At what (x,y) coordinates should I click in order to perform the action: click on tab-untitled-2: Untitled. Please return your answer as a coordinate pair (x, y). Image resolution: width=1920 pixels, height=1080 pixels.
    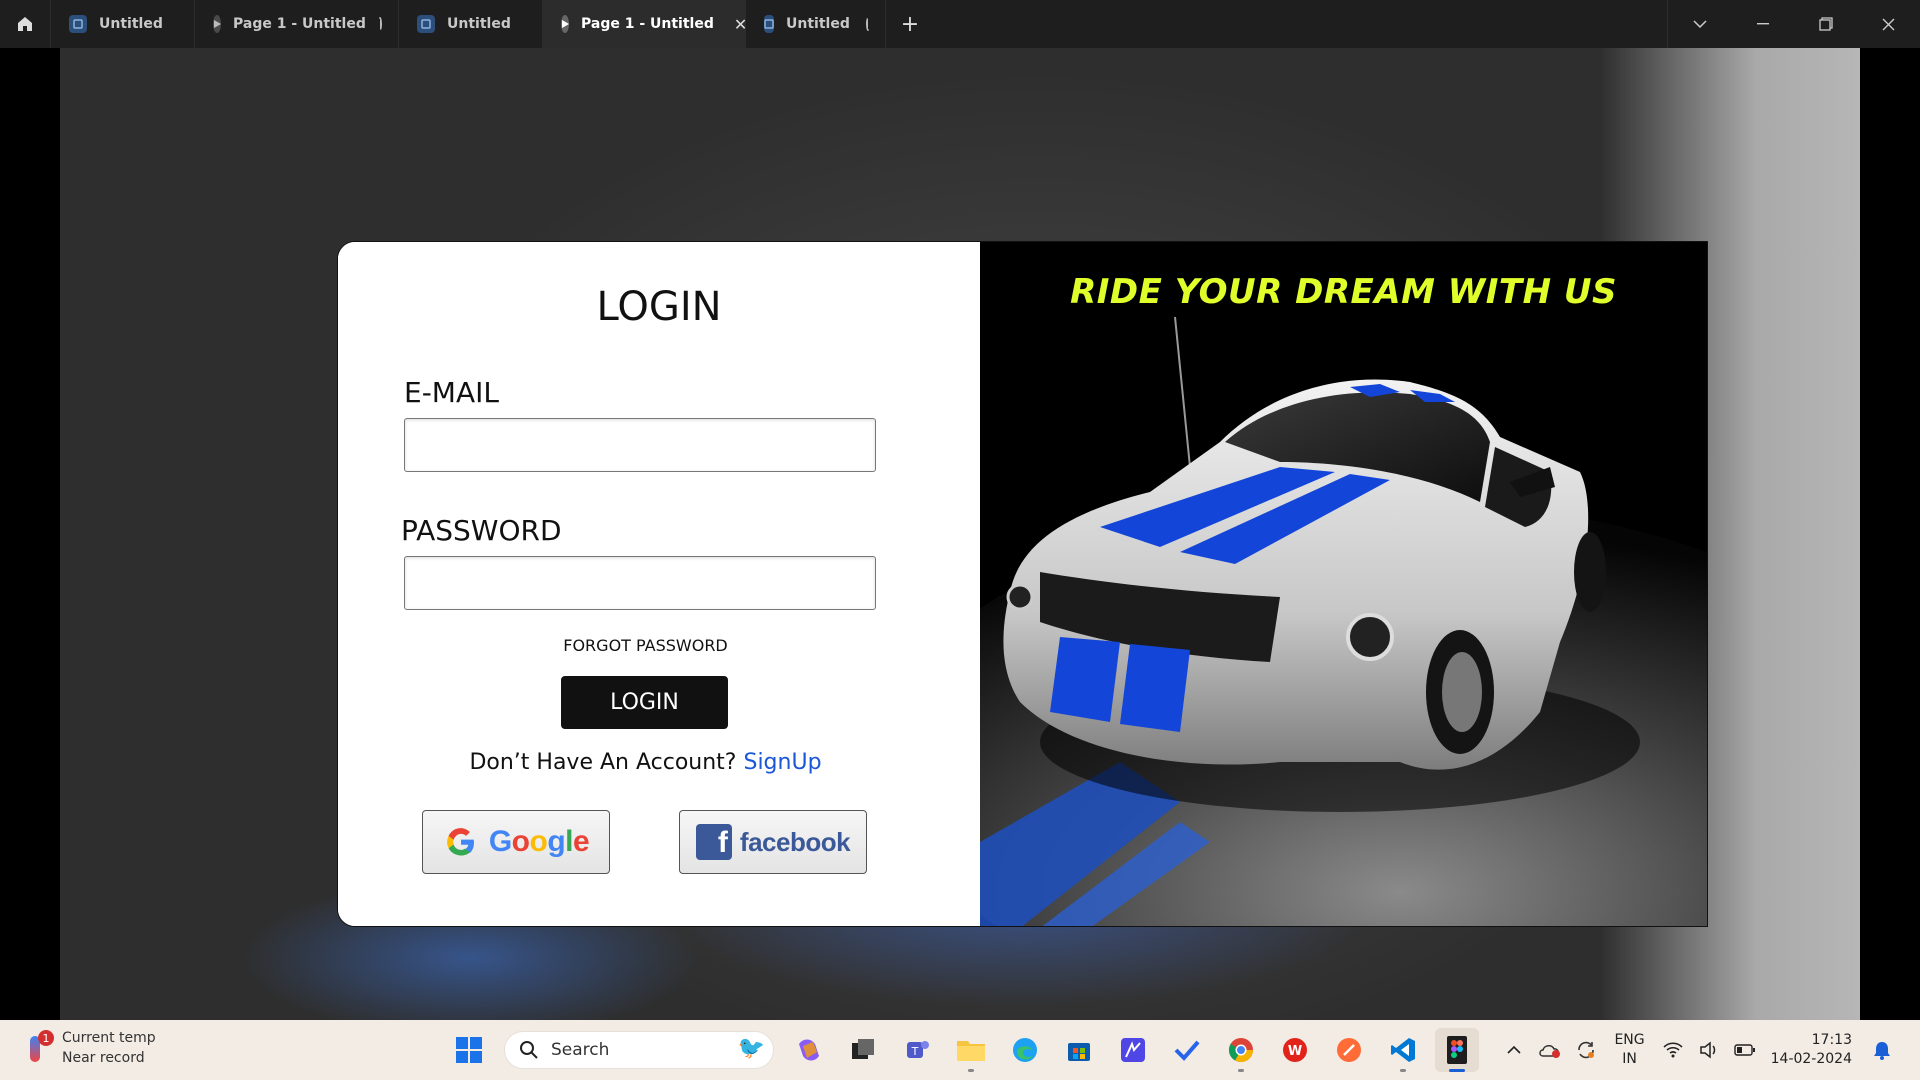
    Looking at the image, I should click on (471, 24).